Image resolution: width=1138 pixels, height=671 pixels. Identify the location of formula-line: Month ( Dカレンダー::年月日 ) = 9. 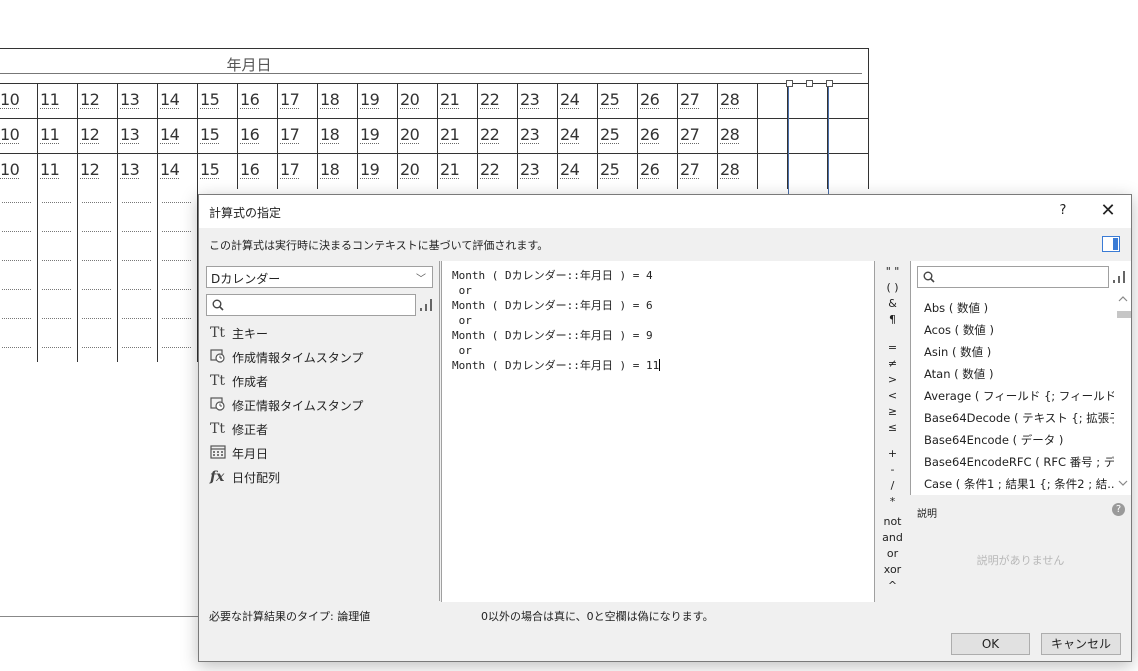
(552, 335).